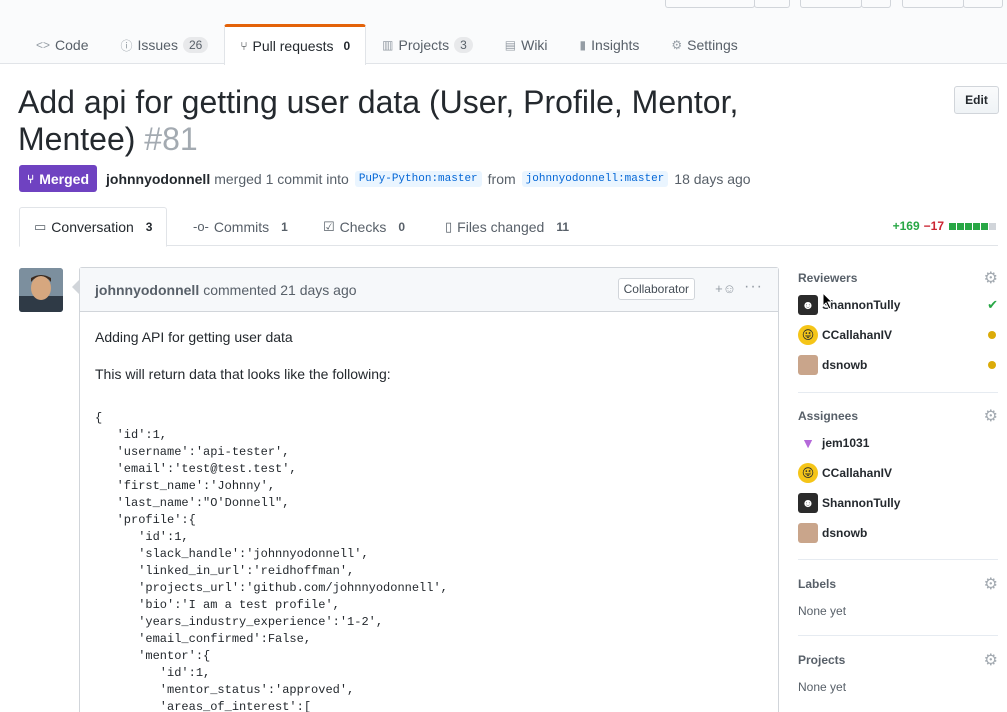 This screenshot has height=712, width=1007. I want to click on labels-section: Labels ⚙ None yet, so click(898, 598).